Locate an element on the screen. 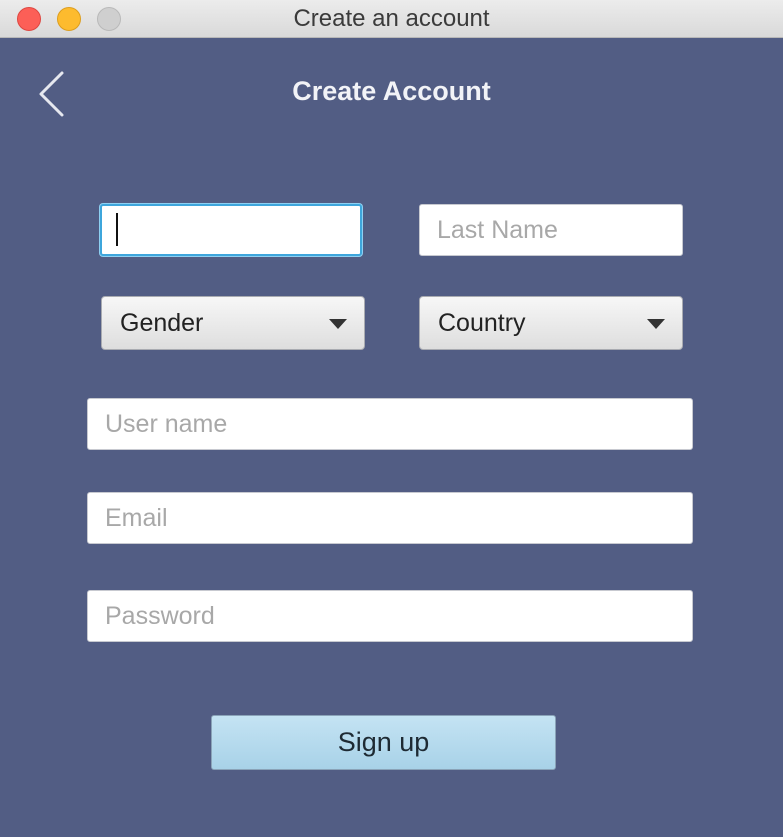 The width and height of the screenshot is (783, 837). last-name-input is located at coordinates (551, 230).